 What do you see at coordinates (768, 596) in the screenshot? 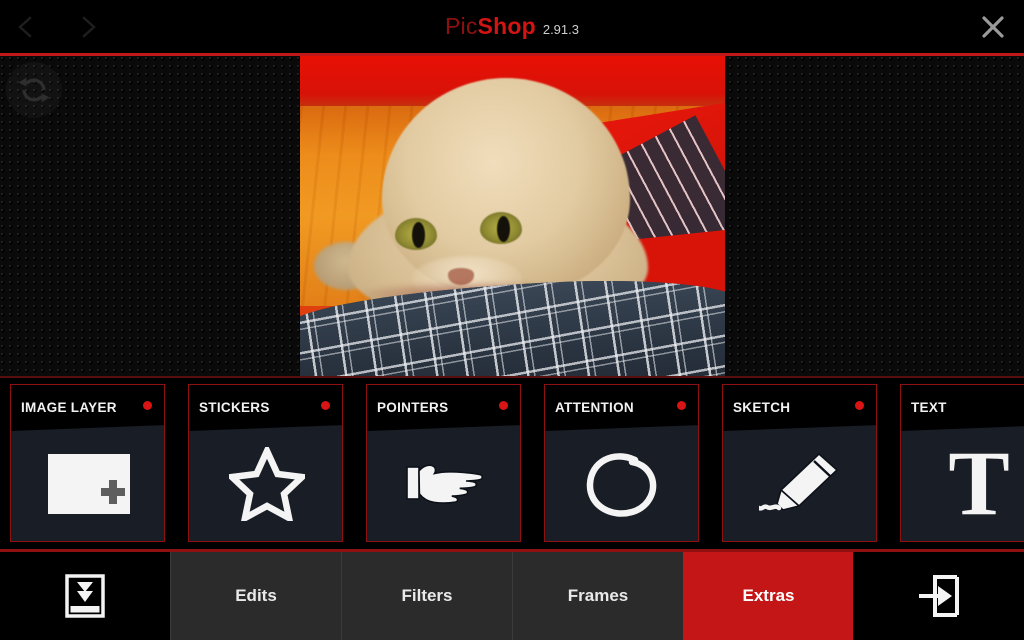
I see `tab-extras: Extras` at bounding box center [768, 596].